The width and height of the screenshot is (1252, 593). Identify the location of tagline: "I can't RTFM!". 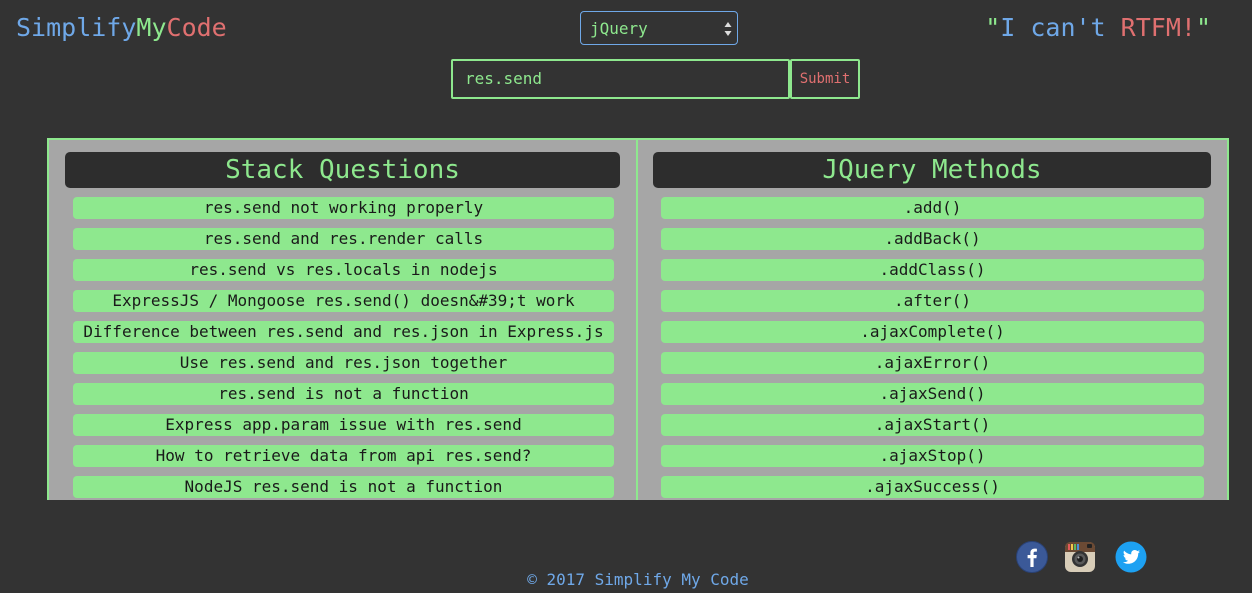
(1098, 28).